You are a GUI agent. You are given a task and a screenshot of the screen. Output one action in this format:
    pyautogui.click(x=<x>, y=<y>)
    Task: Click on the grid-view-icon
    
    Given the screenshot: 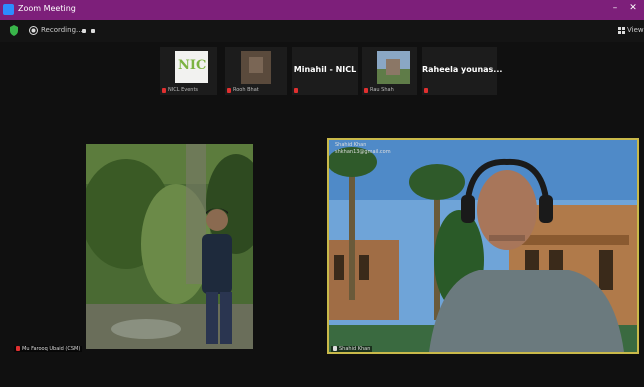 What is the action you would take?
    pyautogui.click(x=622, y=30)
    